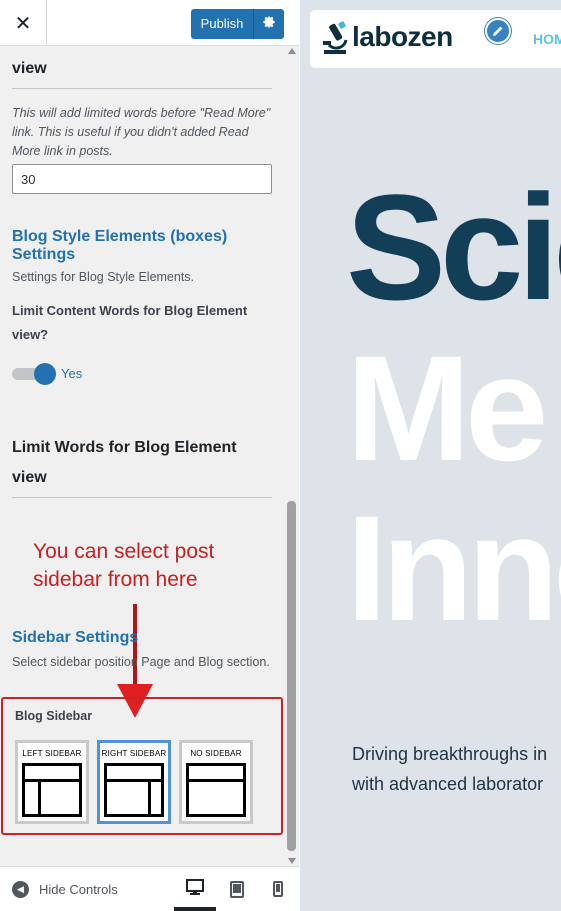 This screenshot has height=911, width=561. I want to click on hide-controls-label: Hide Controls, so click(78, 889).